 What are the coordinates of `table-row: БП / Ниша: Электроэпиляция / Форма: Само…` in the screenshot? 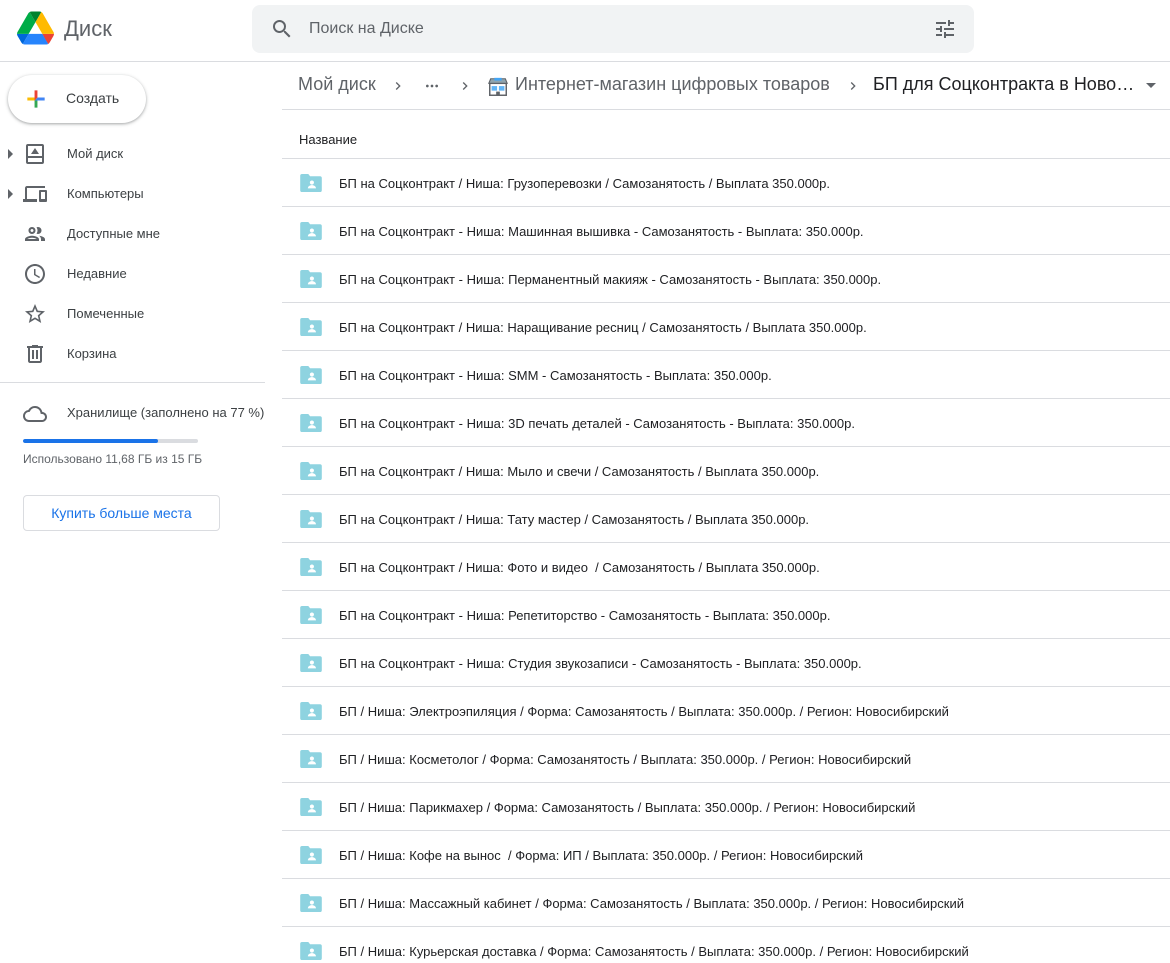 It's located at (726, 711).